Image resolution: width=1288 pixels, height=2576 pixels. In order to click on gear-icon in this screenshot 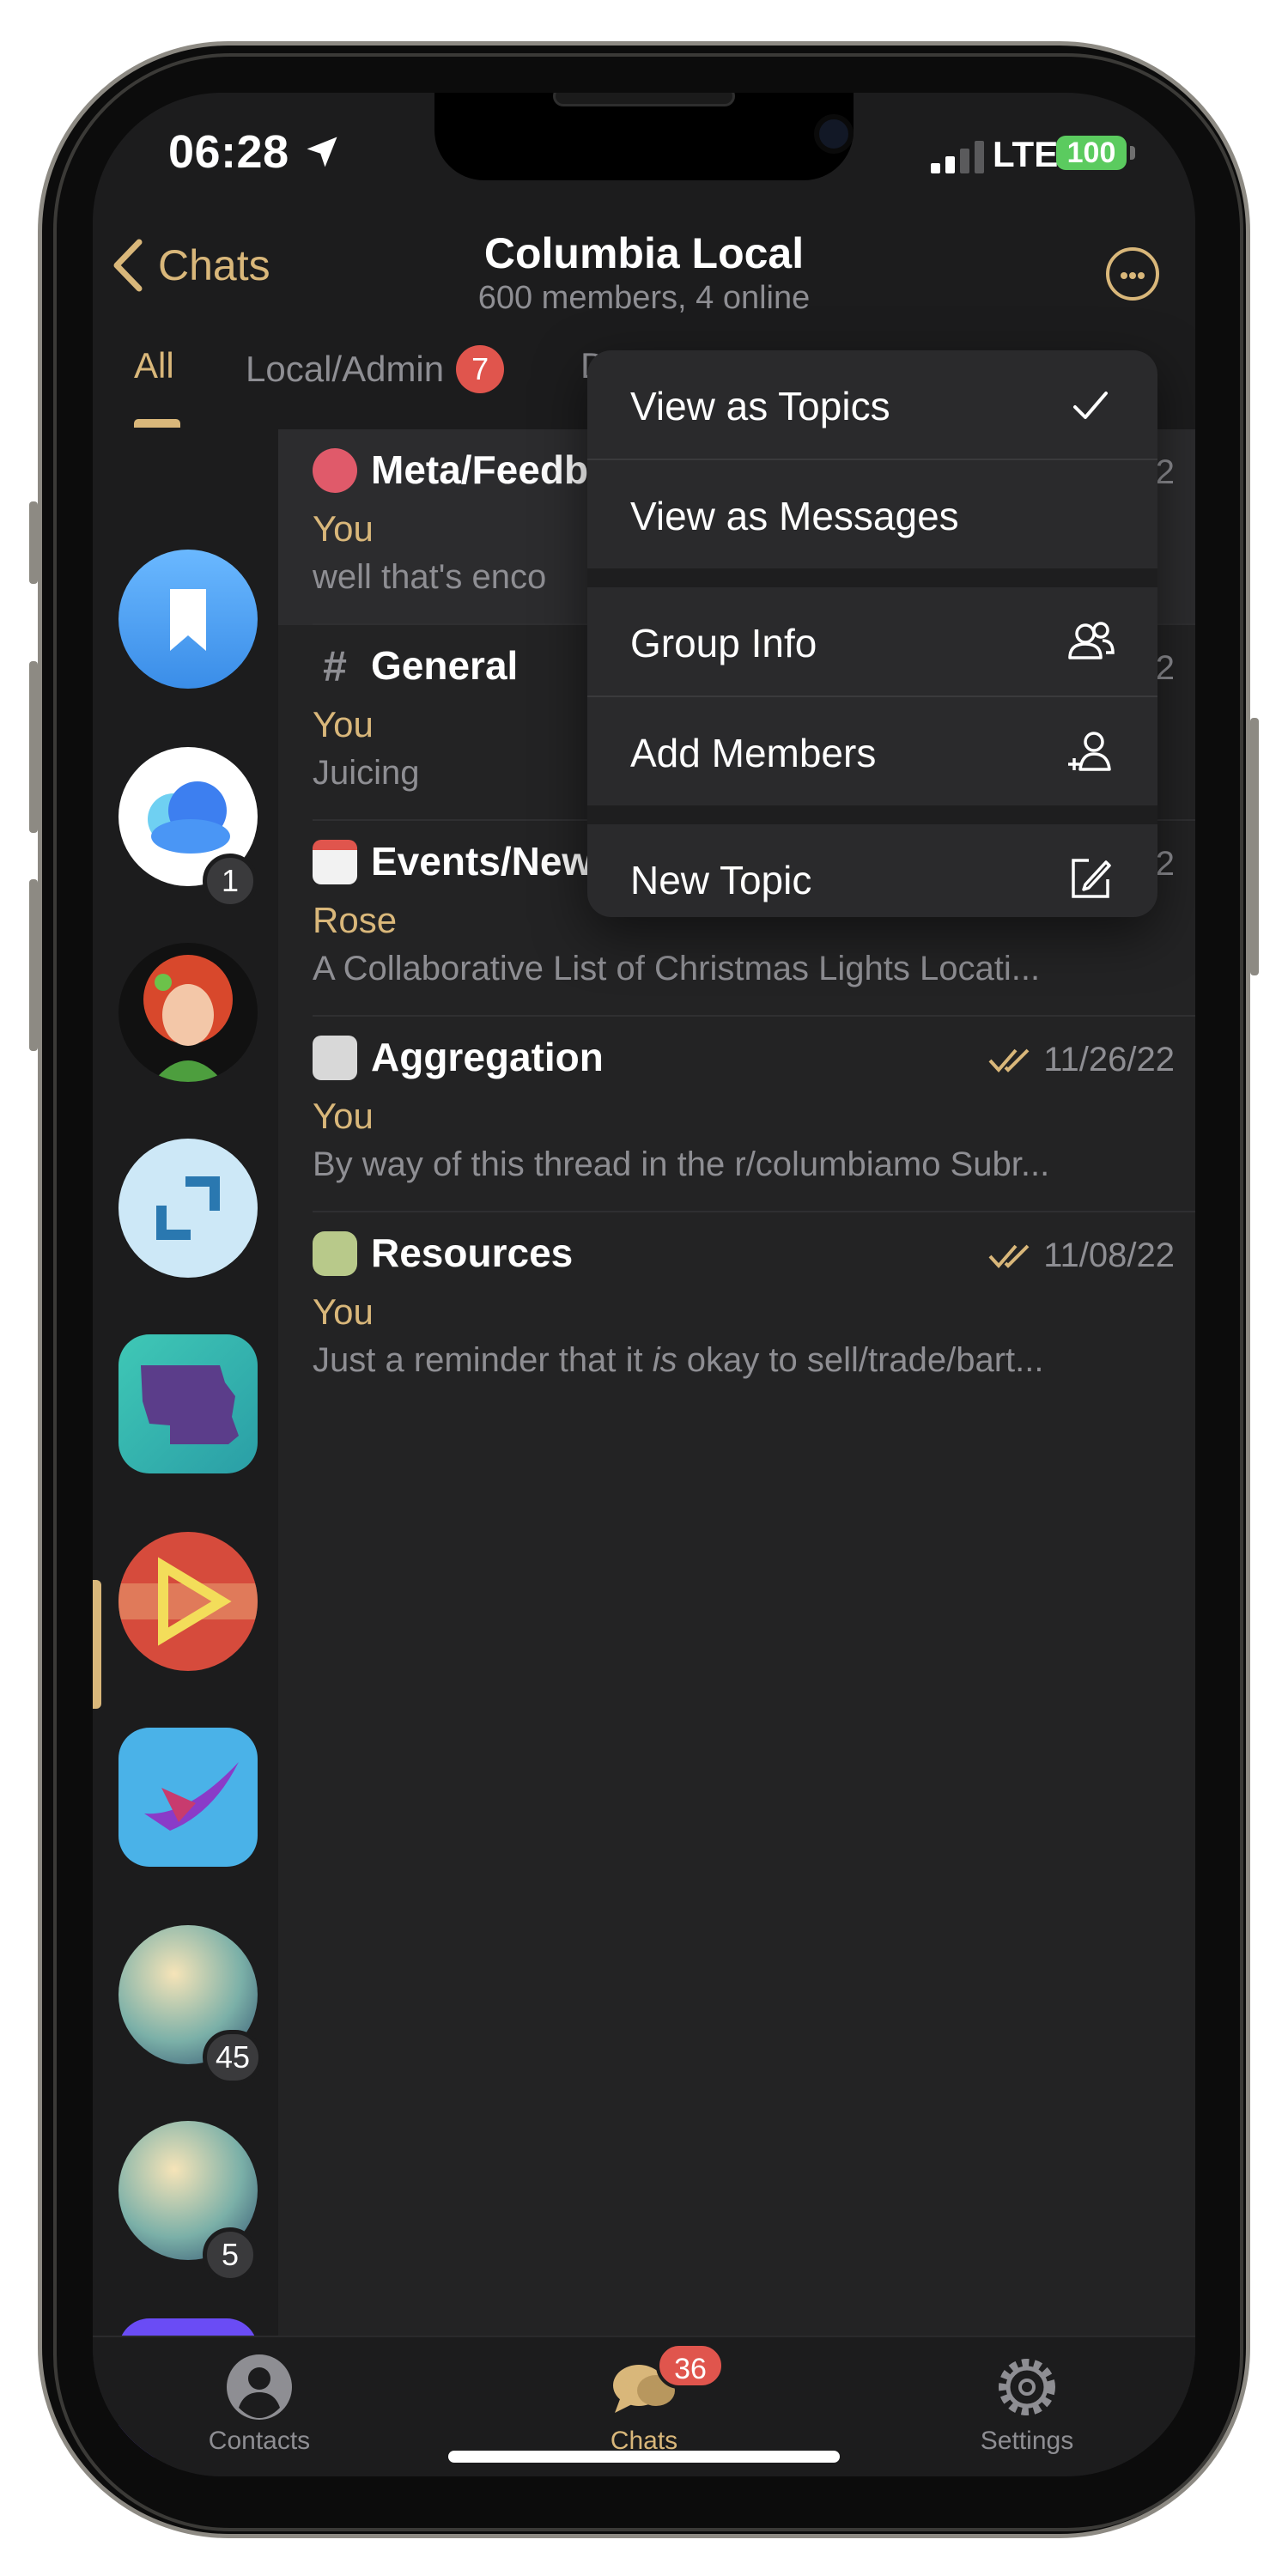, I will do `click(1027, 2387)`.